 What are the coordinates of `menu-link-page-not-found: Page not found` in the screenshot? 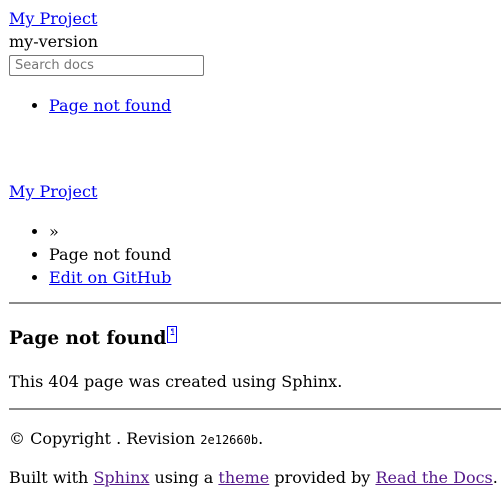 It's located at (110, 105).